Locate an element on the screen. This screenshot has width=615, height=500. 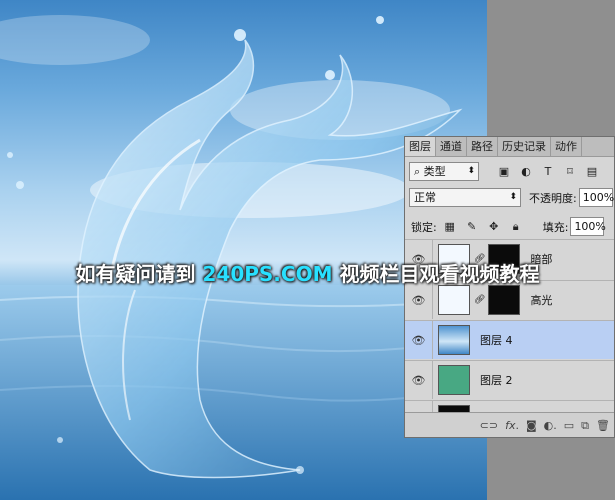
link-icon: 🔗︎ is located at coordinates (480, 300).